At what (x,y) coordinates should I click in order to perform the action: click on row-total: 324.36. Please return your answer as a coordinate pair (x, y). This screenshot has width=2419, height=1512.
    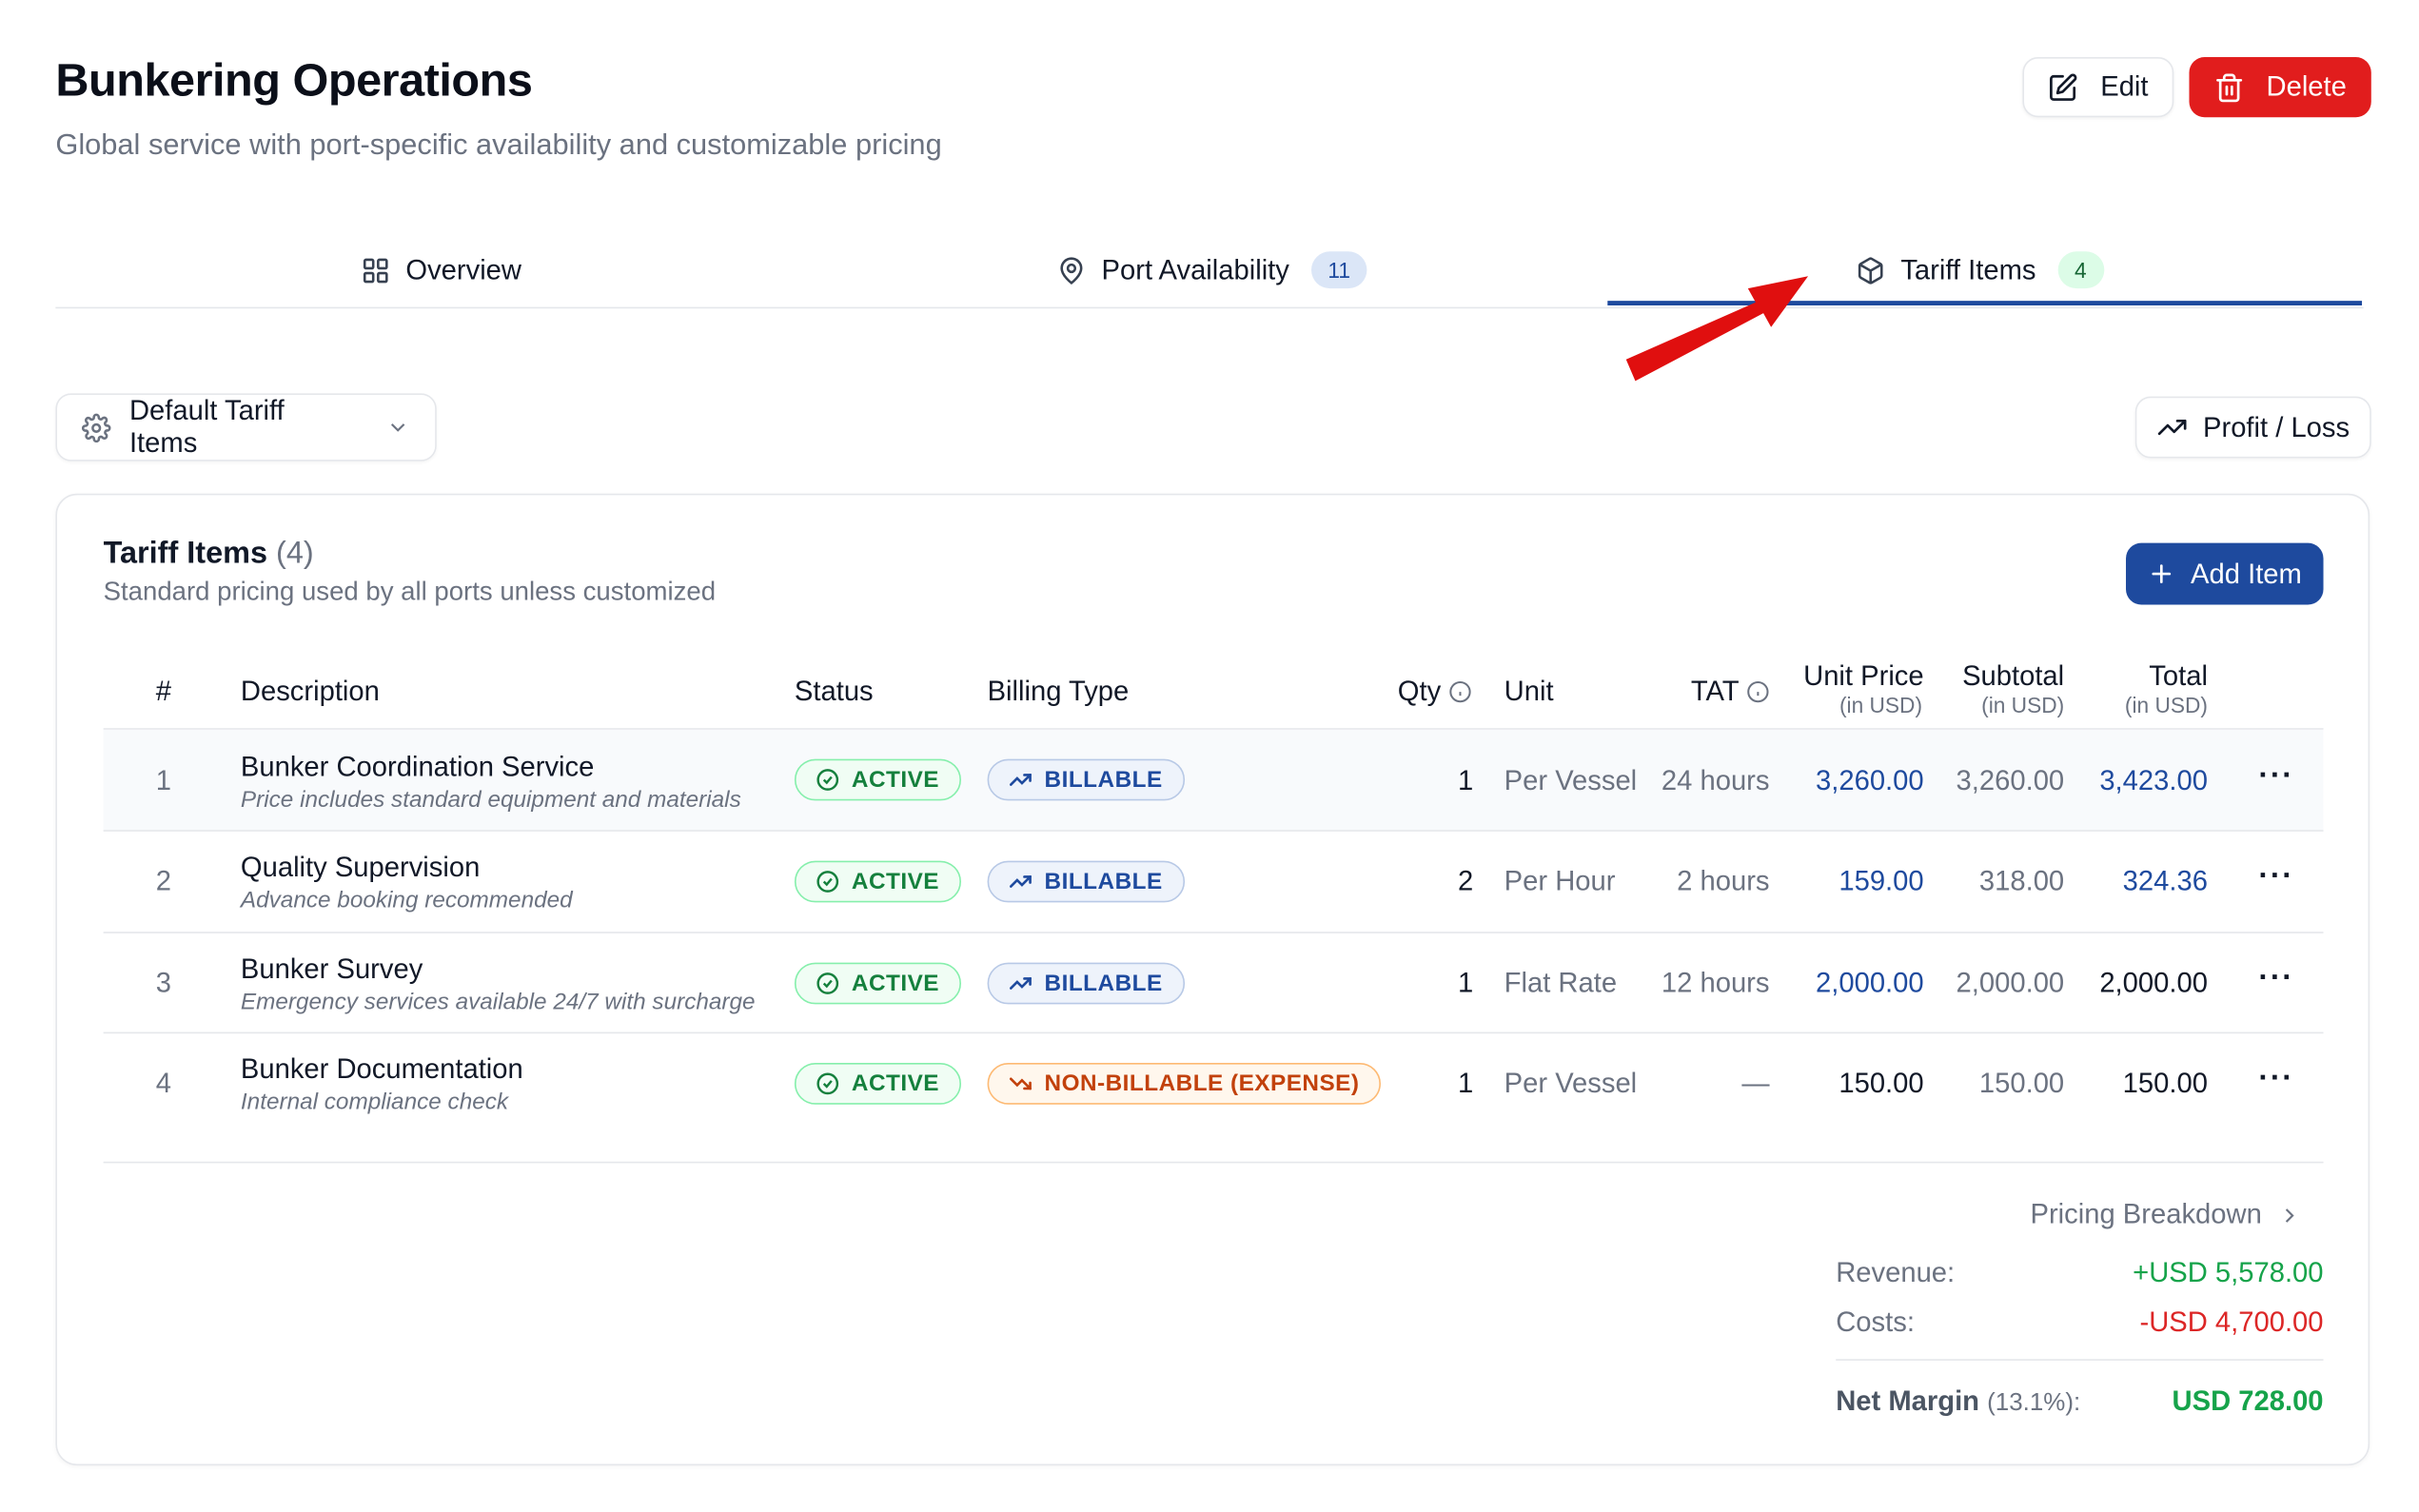
    Looking at the image, I should click on (2165, 880).